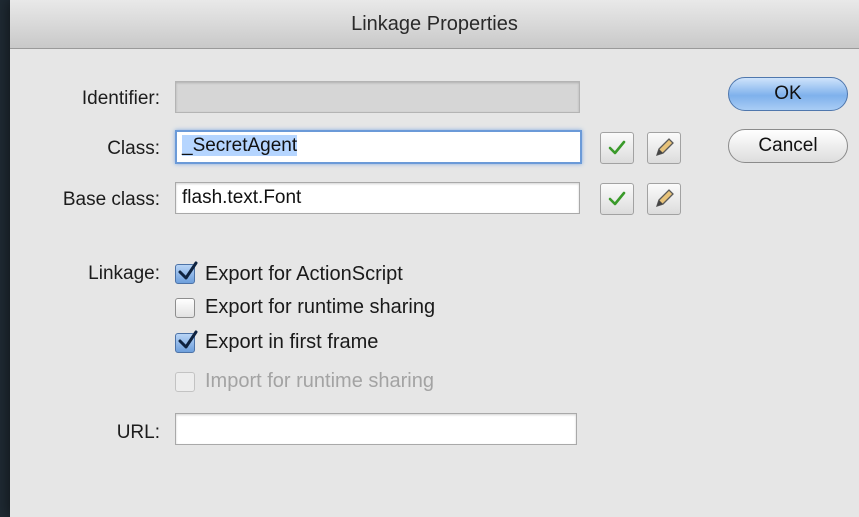 The height and width of the screenshot is (517, 859). Describe the element at coordinates (378, 147) in the screenshot. I see `class-field: _SecretAgent` at that location.